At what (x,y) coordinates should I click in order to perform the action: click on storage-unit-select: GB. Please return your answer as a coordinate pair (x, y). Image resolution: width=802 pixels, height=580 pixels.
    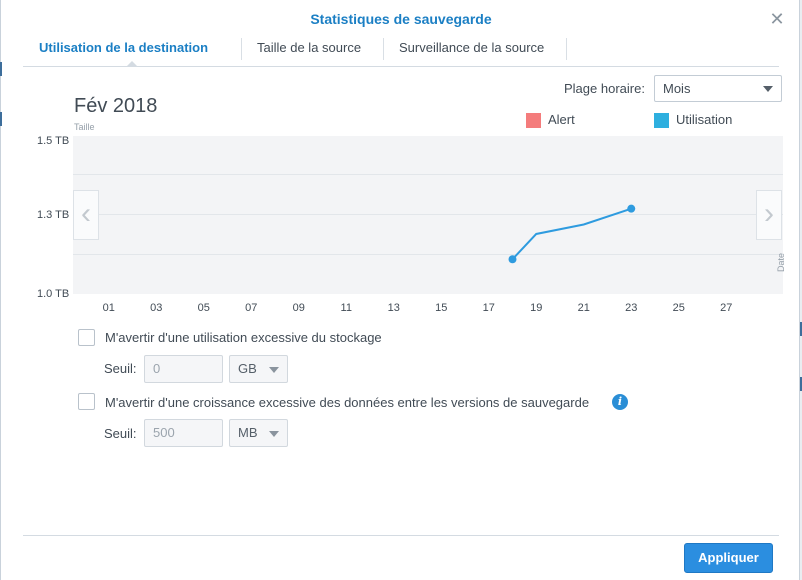
    Looking at the image, I should click on (258, 369).